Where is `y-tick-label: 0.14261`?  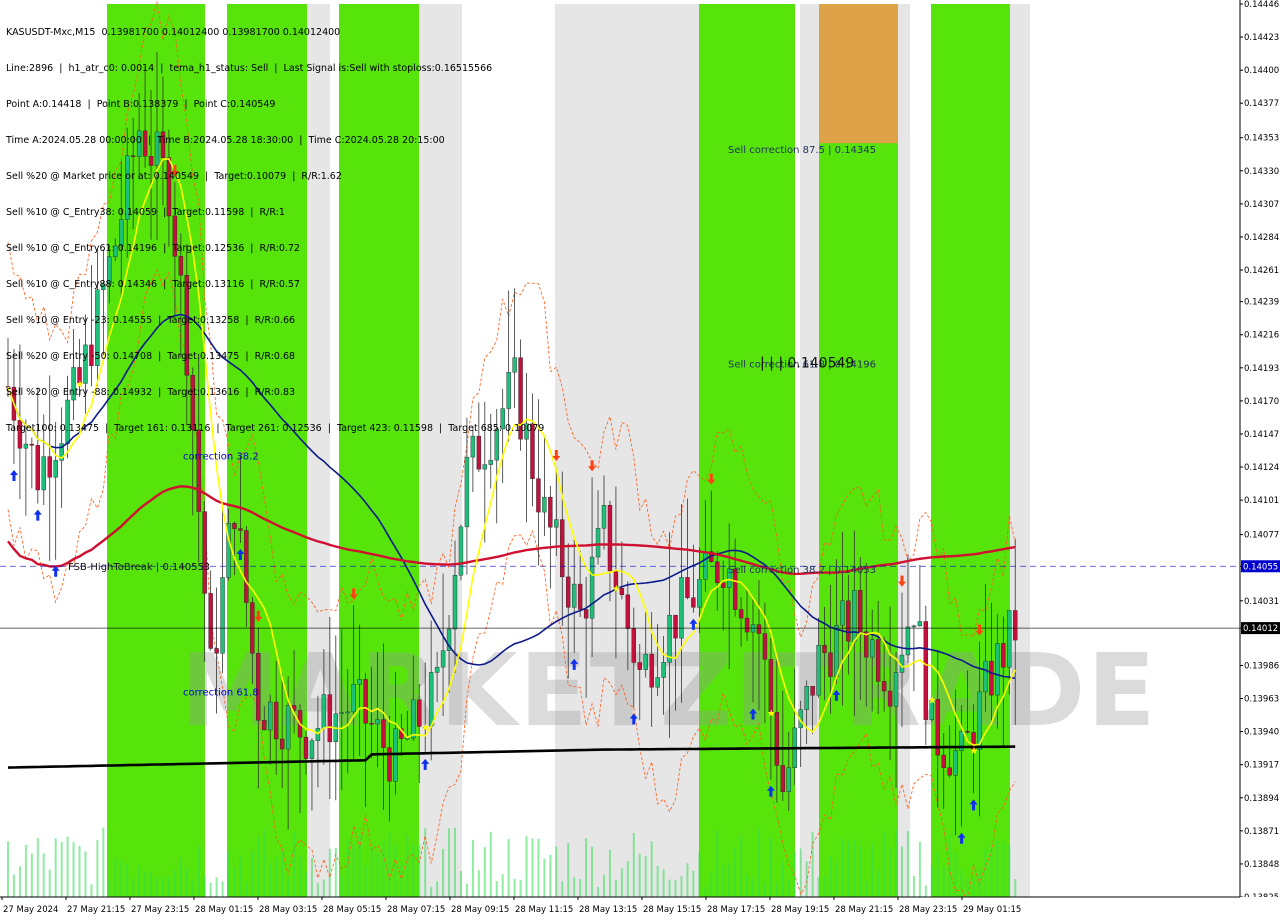 y-tick-label: 0.14261 is located at coordinates (1261, 271).